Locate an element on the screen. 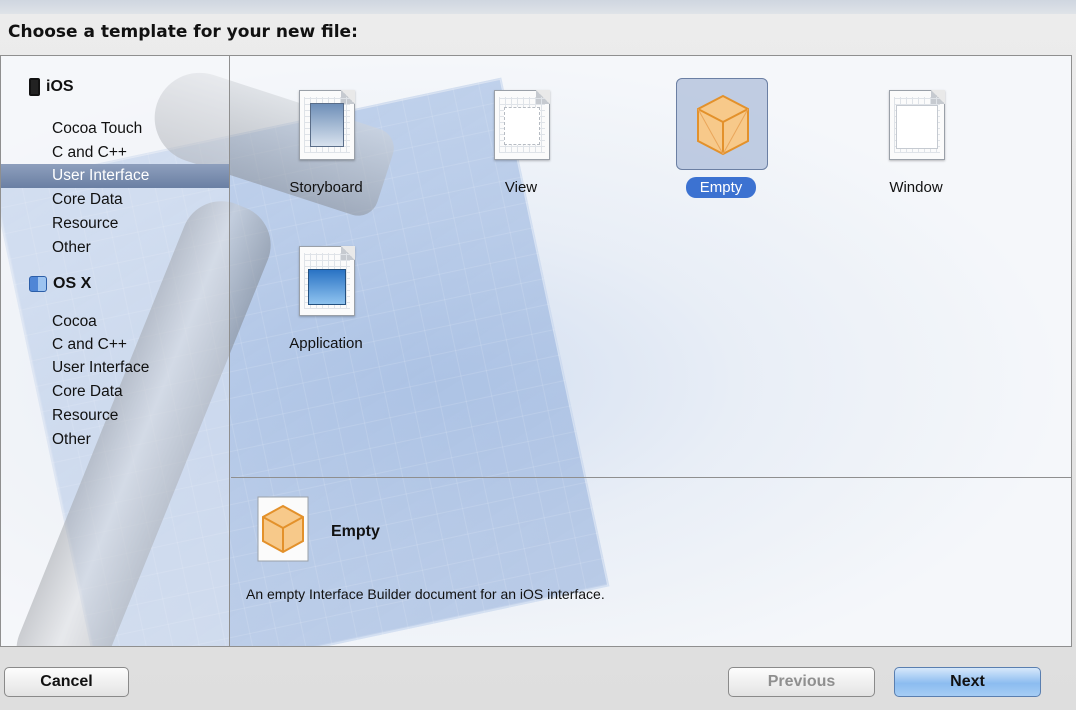 The width and height of the screenshot is (1076, 710). template-window: Window is located at coordinates (916, 143).